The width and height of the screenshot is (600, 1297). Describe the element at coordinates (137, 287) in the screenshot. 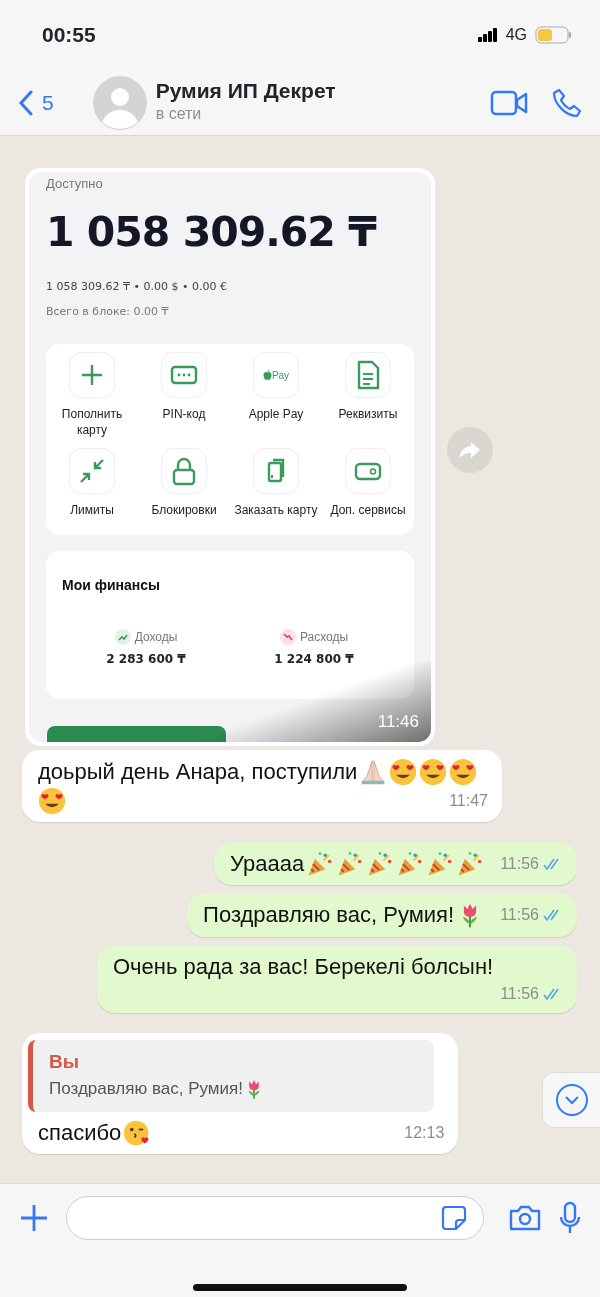

I see `currency-balances: 1 058 309.62 ₸ • 0.00 $ • 0.00 €` at that location.